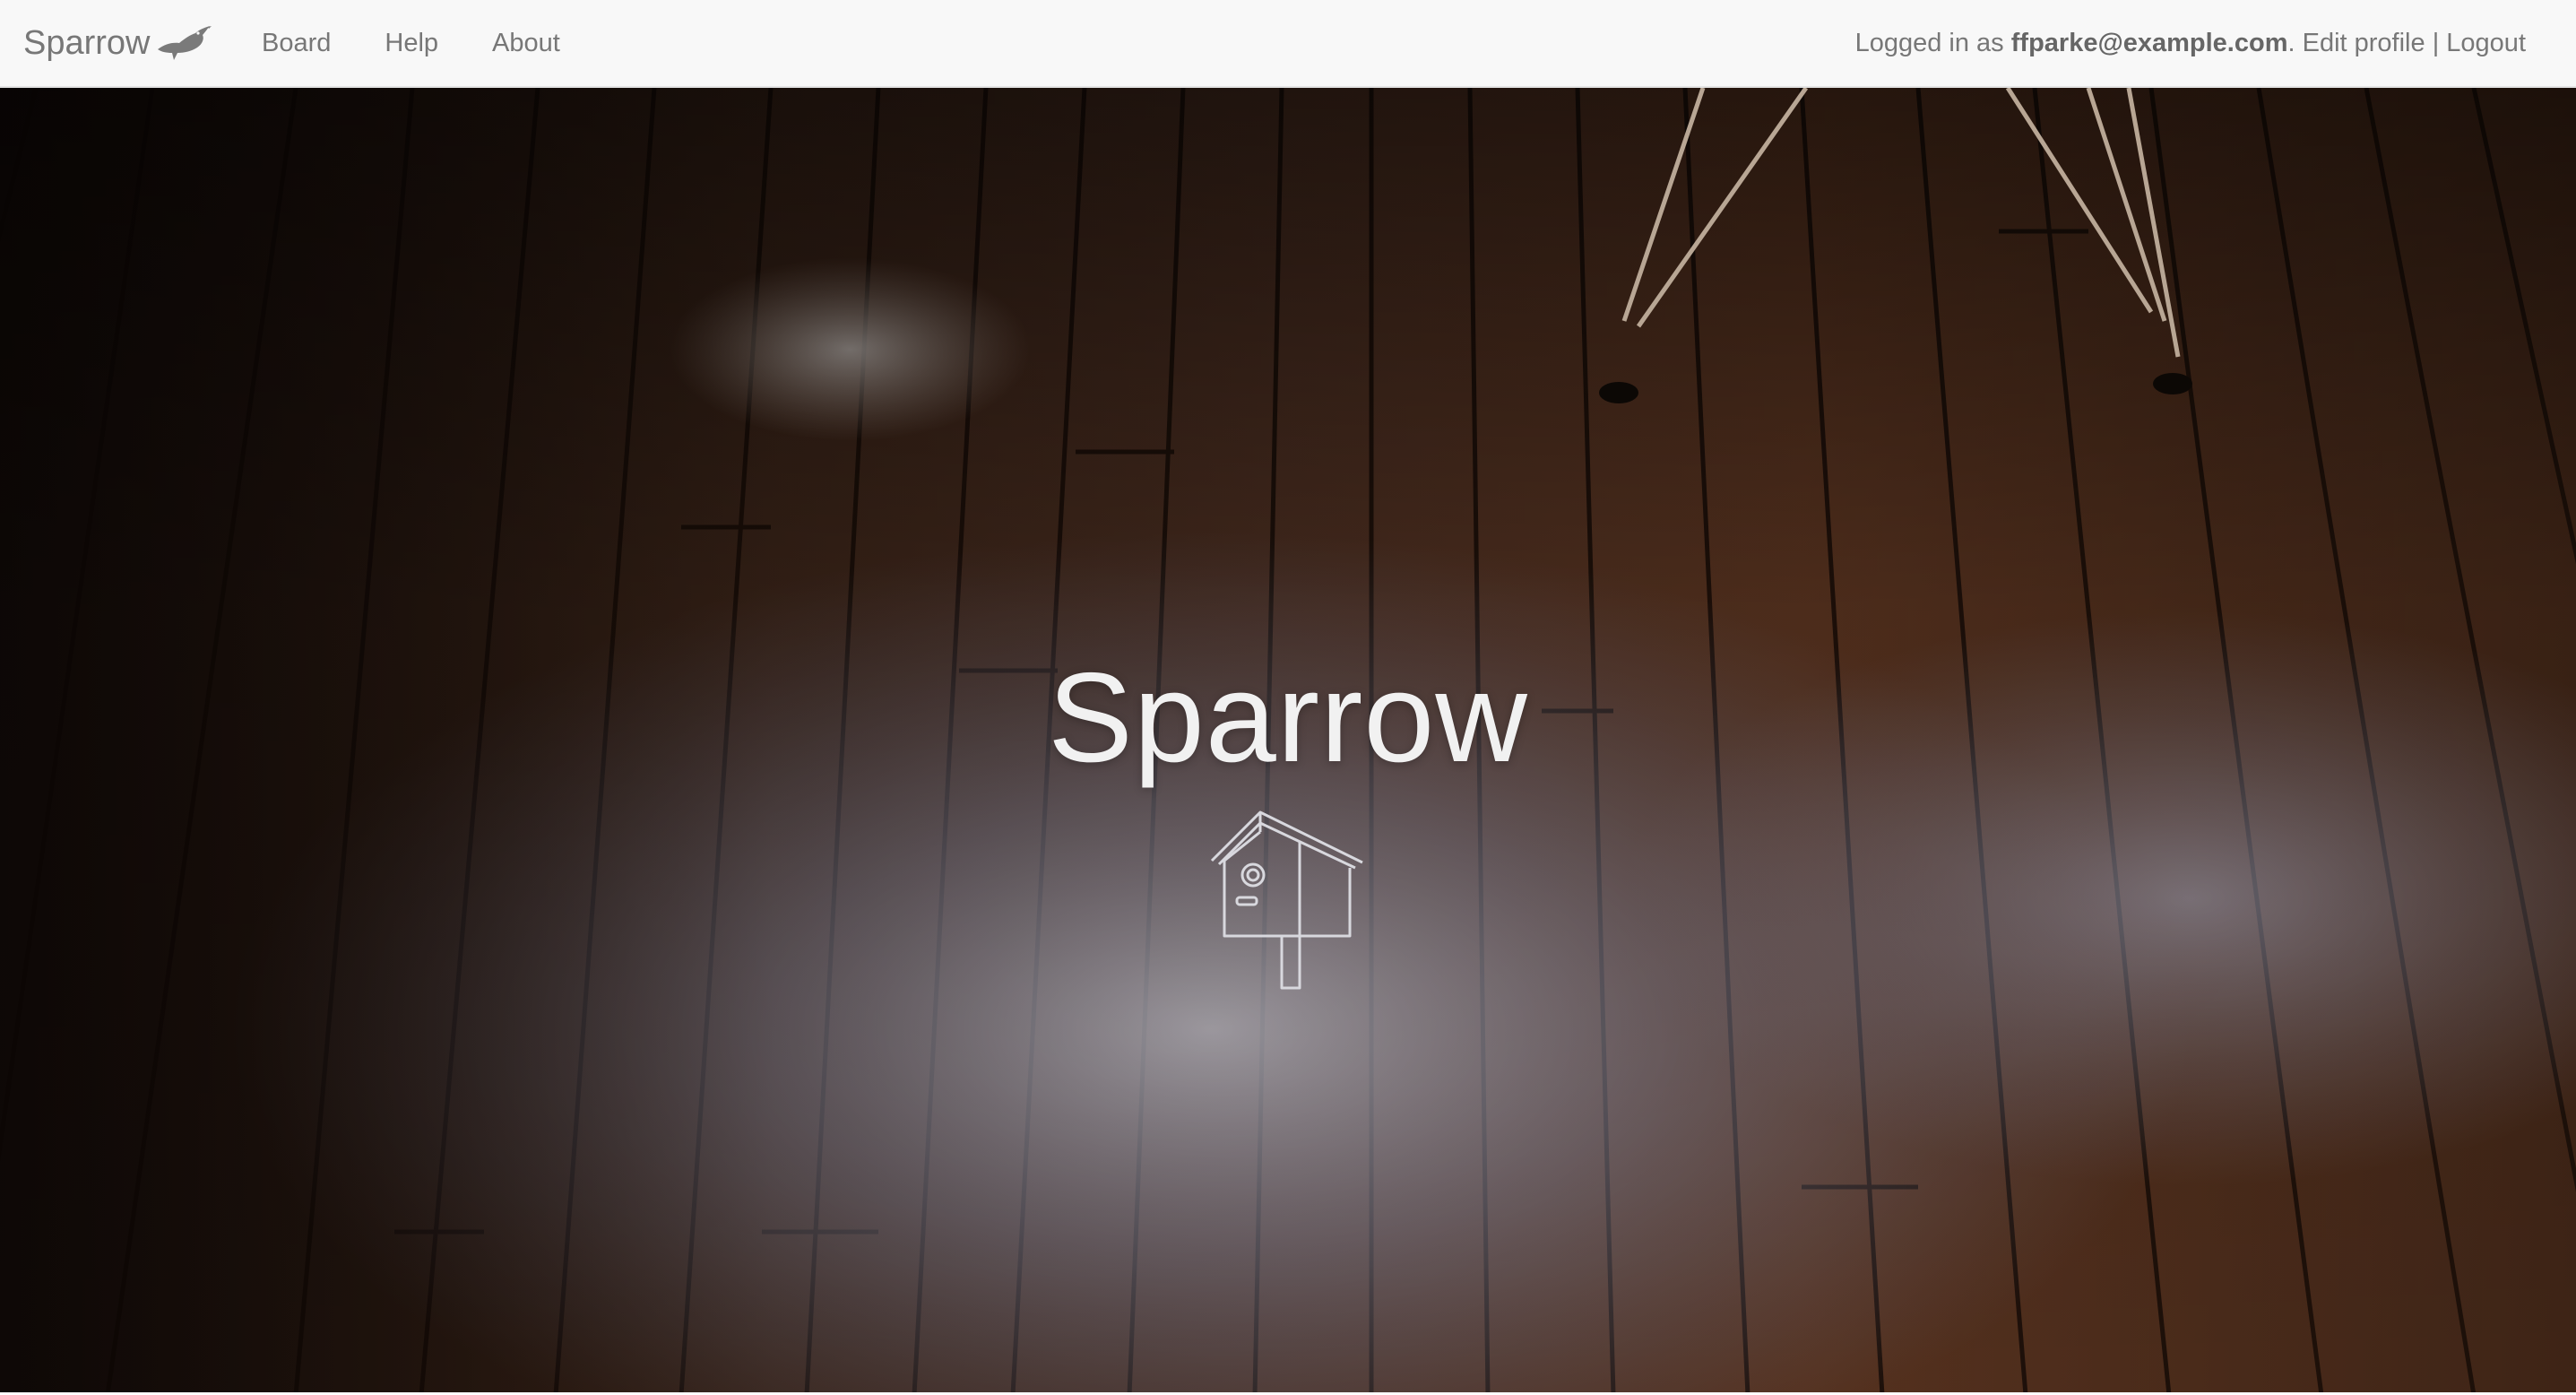 The width and height of the screenshot is (2576, 1395). I want to click on main-nav: Board Help About, so click(438, 43).